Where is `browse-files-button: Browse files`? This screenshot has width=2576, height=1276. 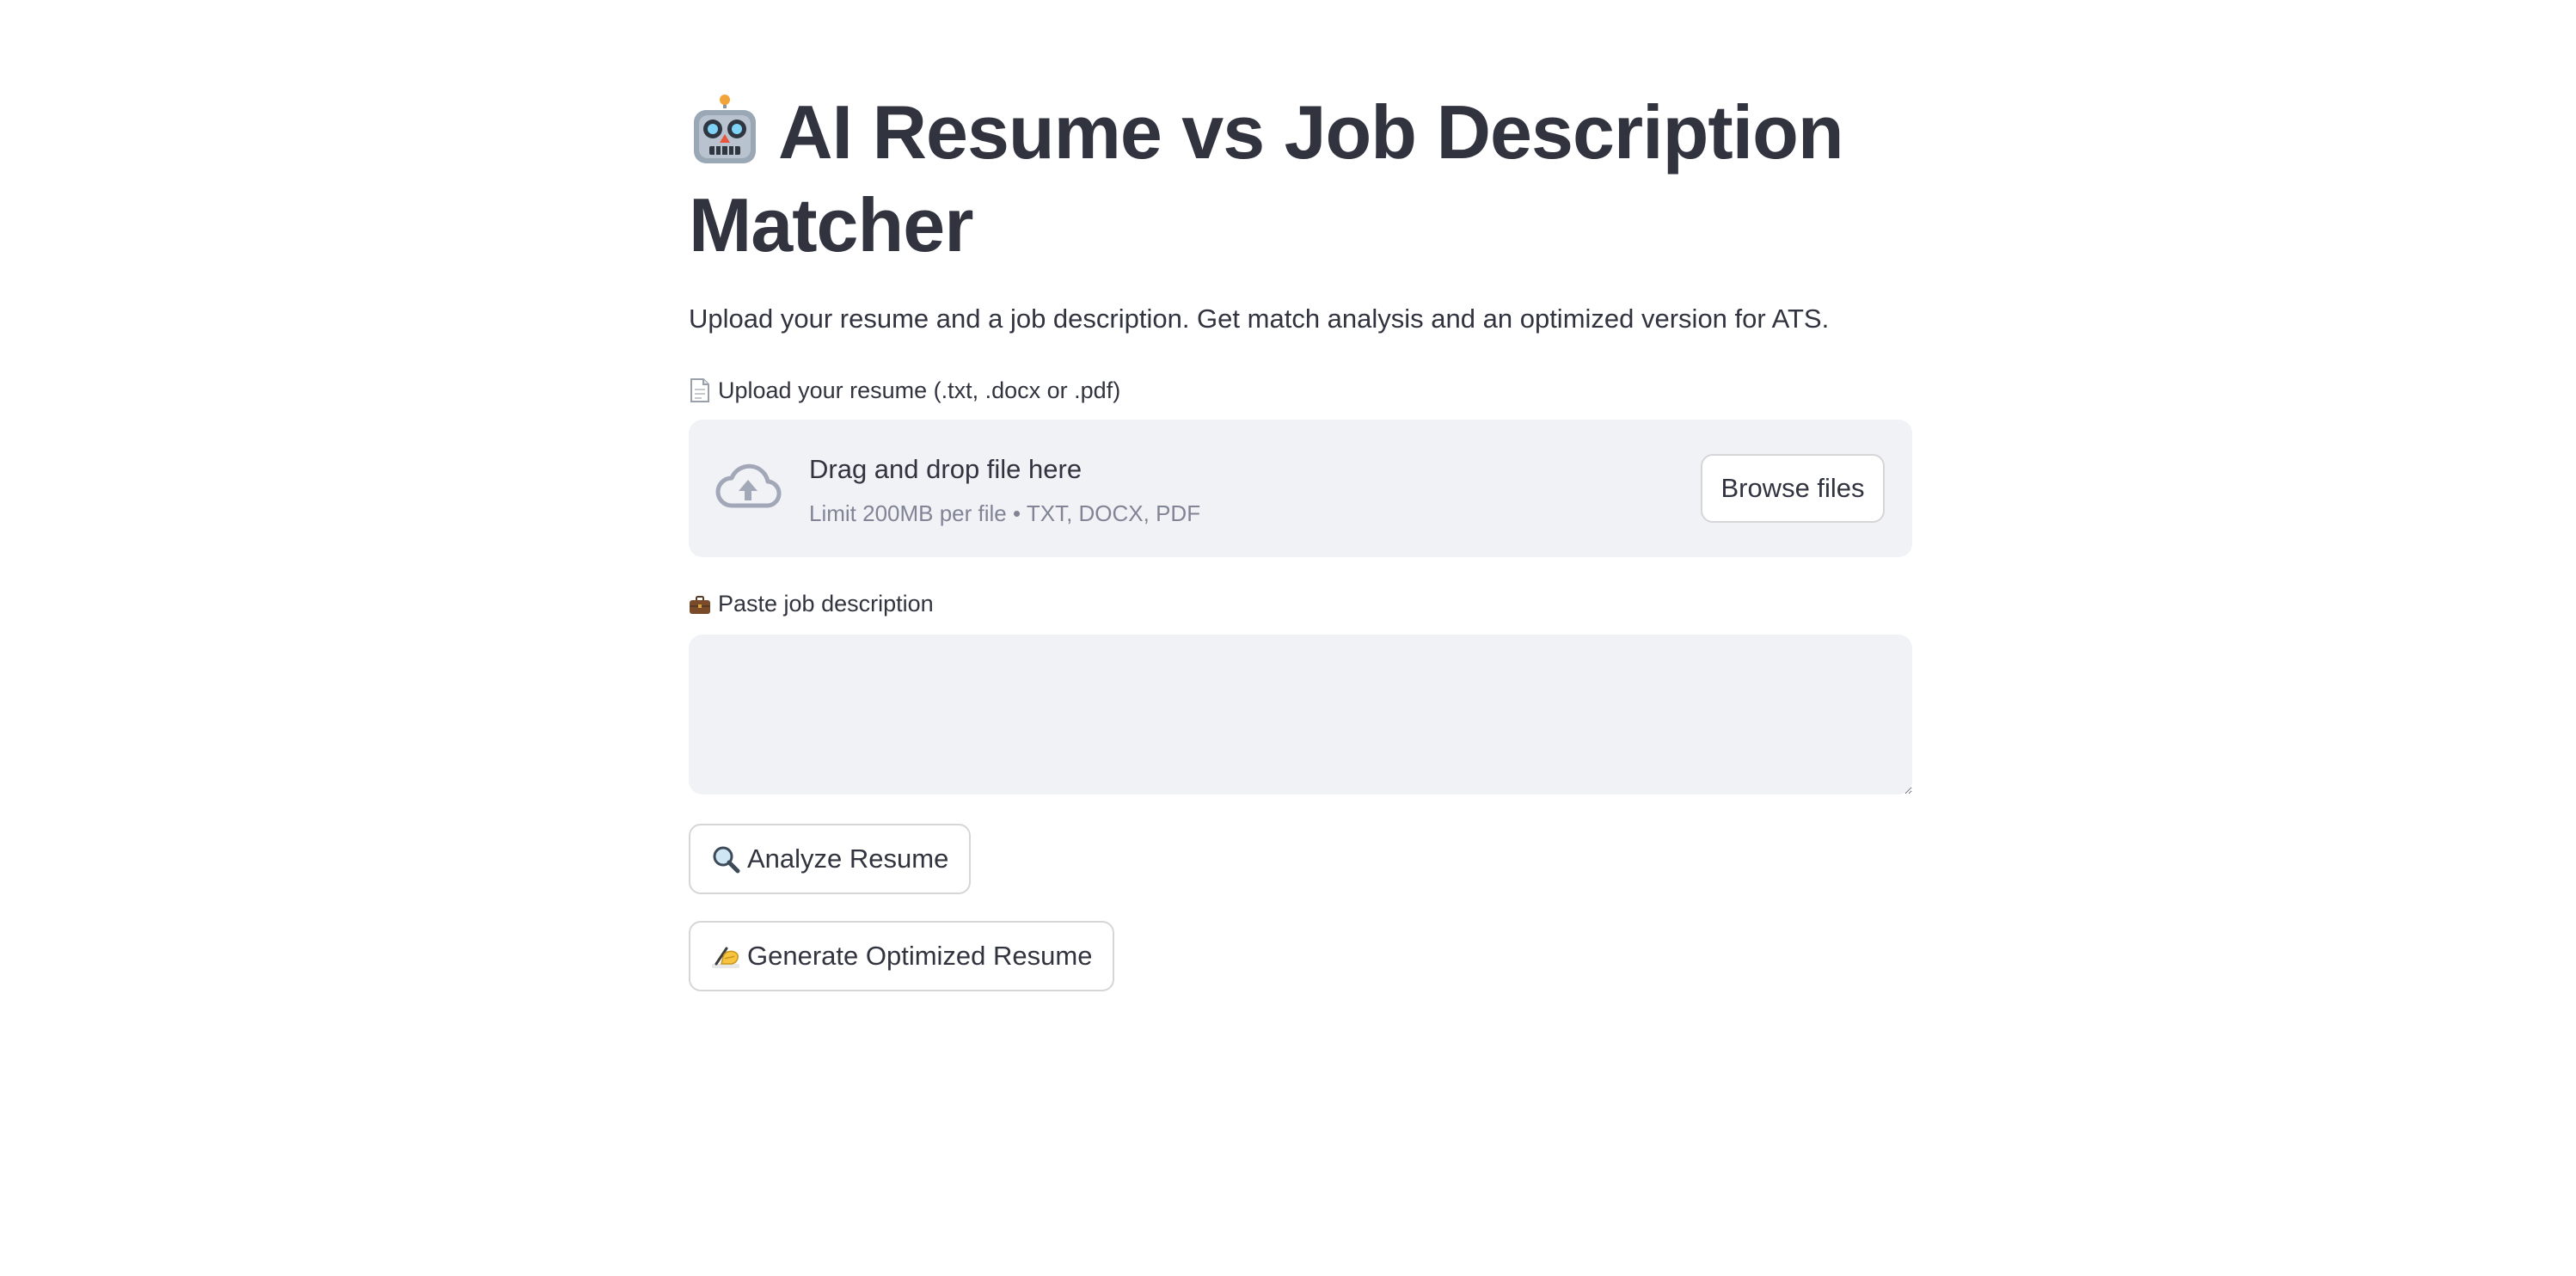 browse-files-button: Browse files is located at coordinates (1793, 488).